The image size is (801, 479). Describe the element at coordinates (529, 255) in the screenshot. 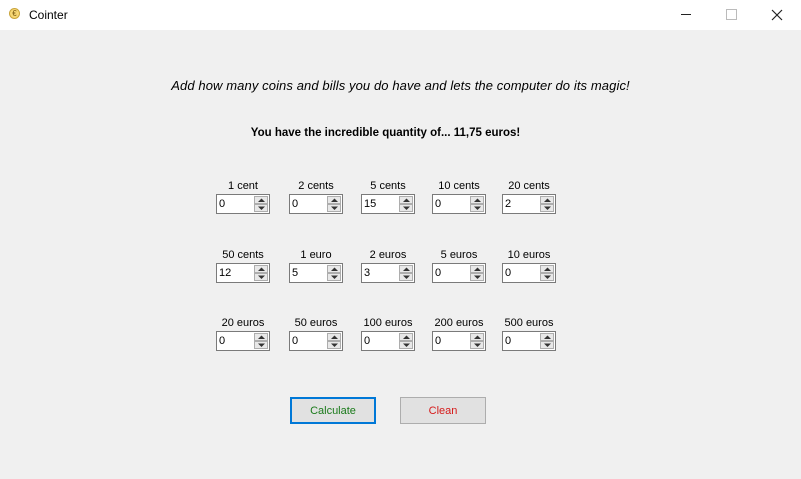

I see `coin-label: 10 euros` at that location.